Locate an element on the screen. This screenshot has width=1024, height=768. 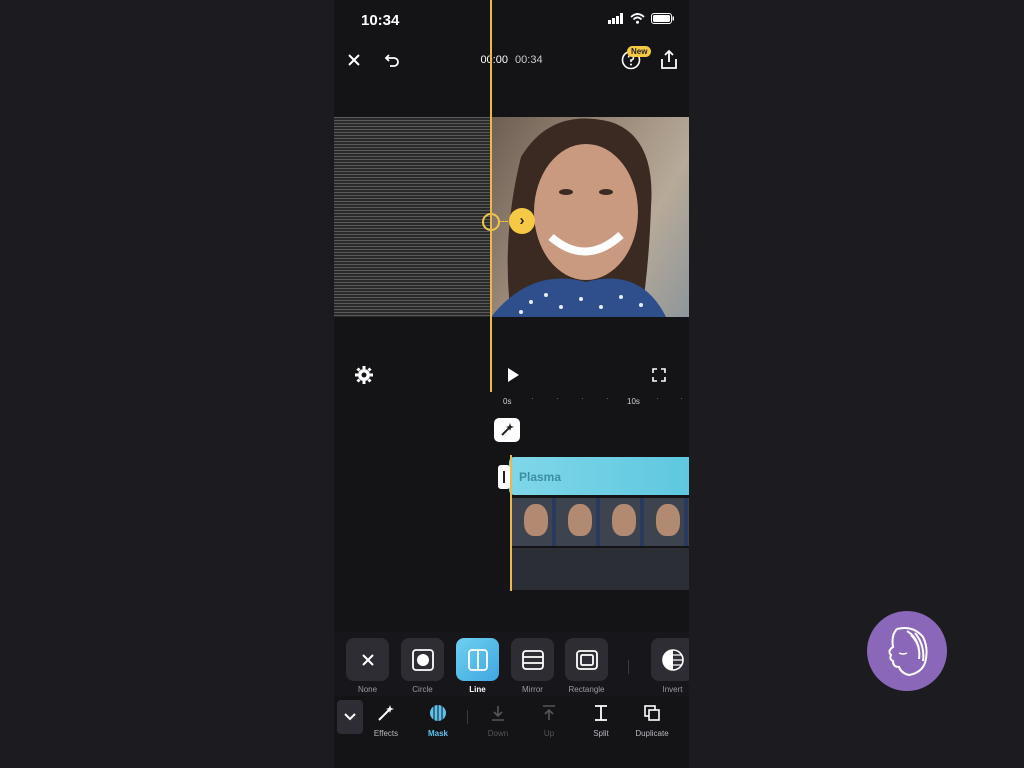
effect-clip-label: Plasma is located at coordinates (540, 477).